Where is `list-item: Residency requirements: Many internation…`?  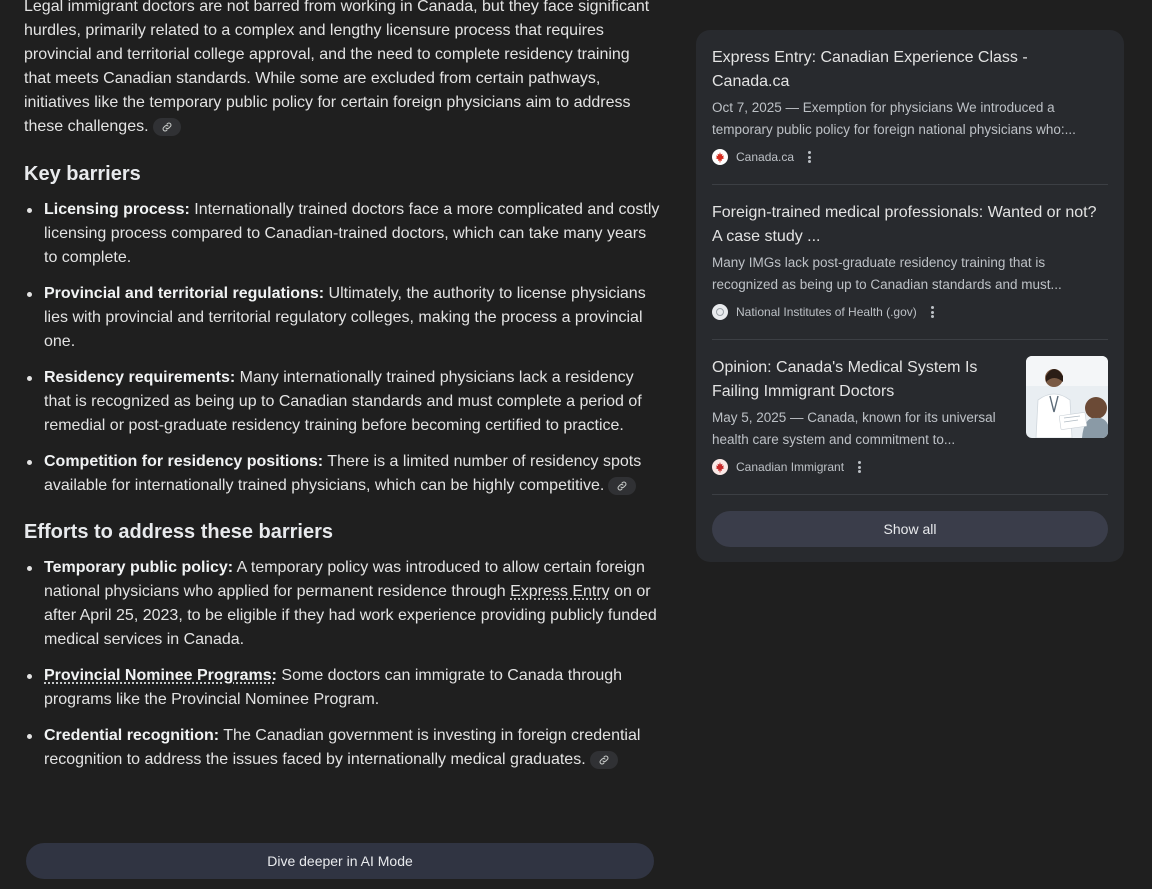
list-item: Residency requirements: Many internation… is located at coordinates (342, 402).